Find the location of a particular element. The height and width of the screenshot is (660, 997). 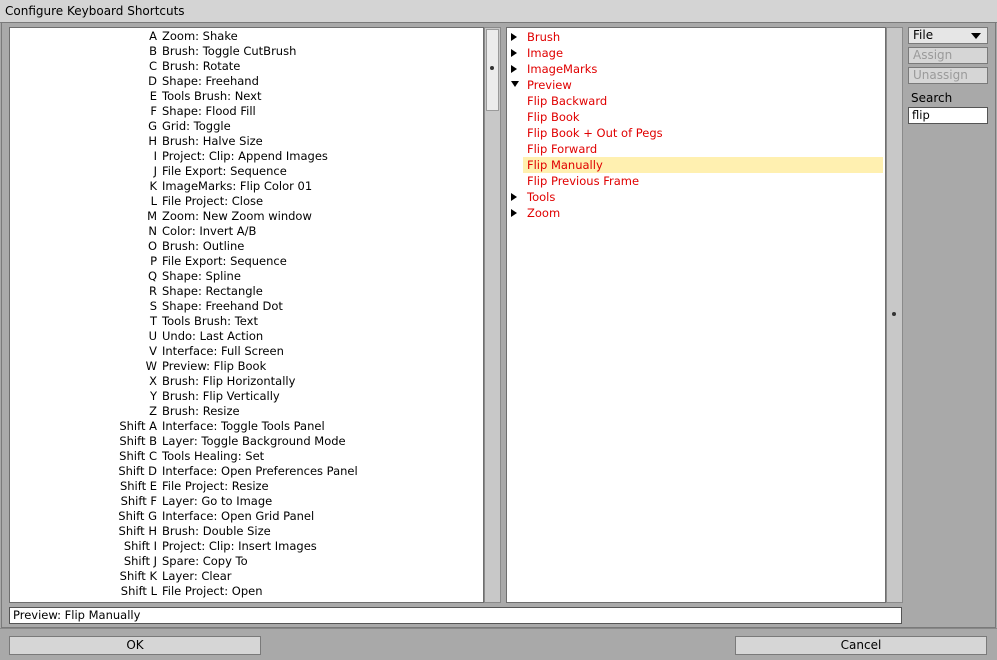

scrollbar-thumb is located at coordinates (492, 70).